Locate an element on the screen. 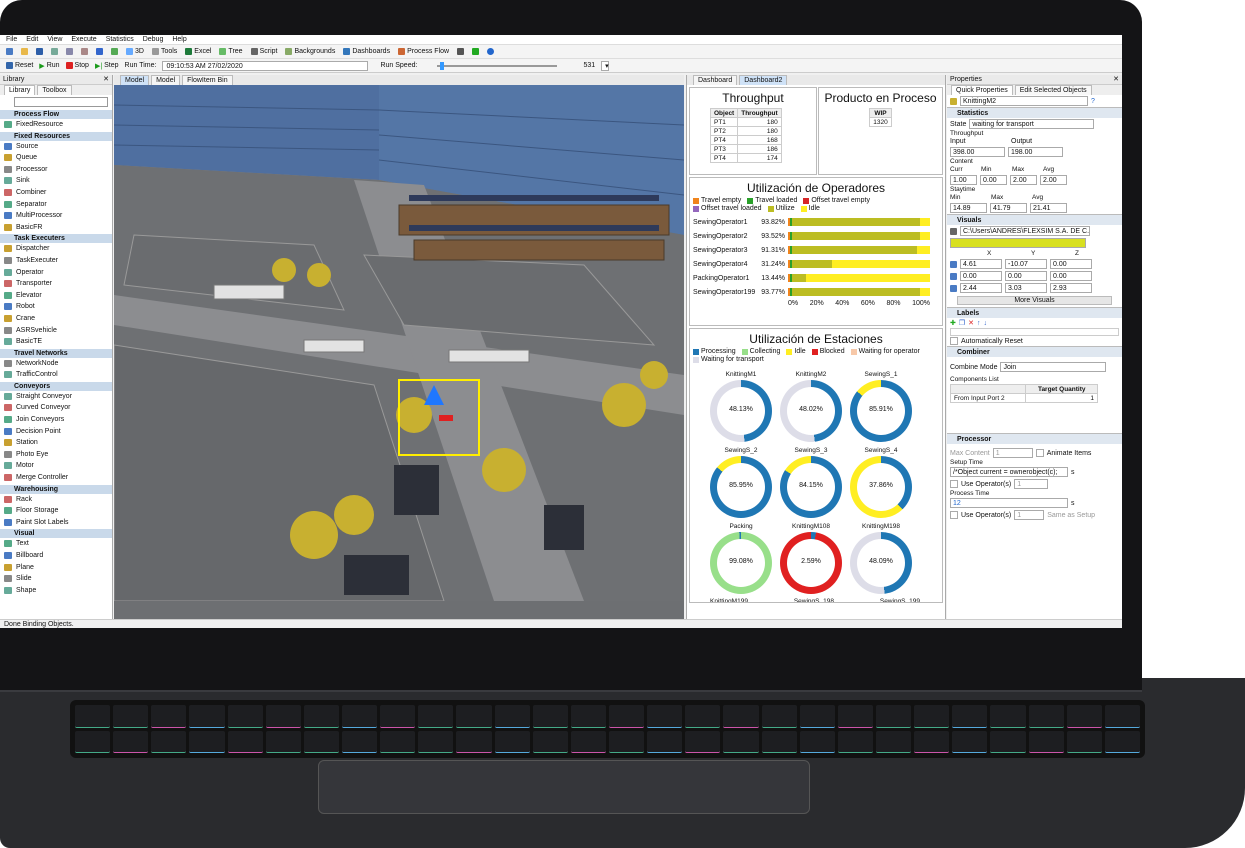 This screenshot has height=848, width=1245. globe-icon is located at coordinates (476, 51).